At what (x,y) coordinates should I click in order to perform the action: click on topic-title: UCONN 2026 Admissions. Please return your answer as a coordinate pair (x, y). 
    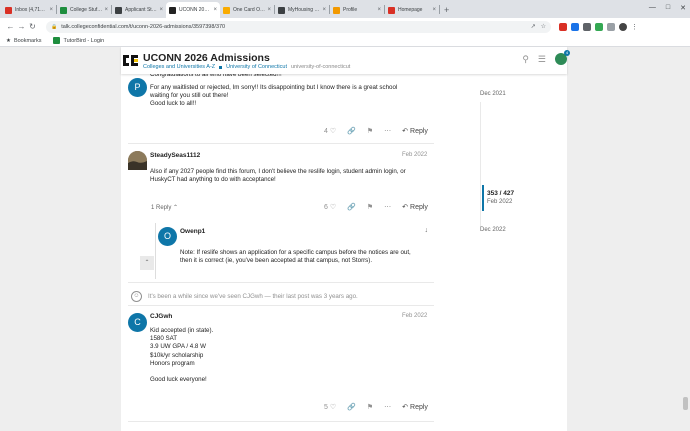
    Looking at the image, I should click on (206, 58).